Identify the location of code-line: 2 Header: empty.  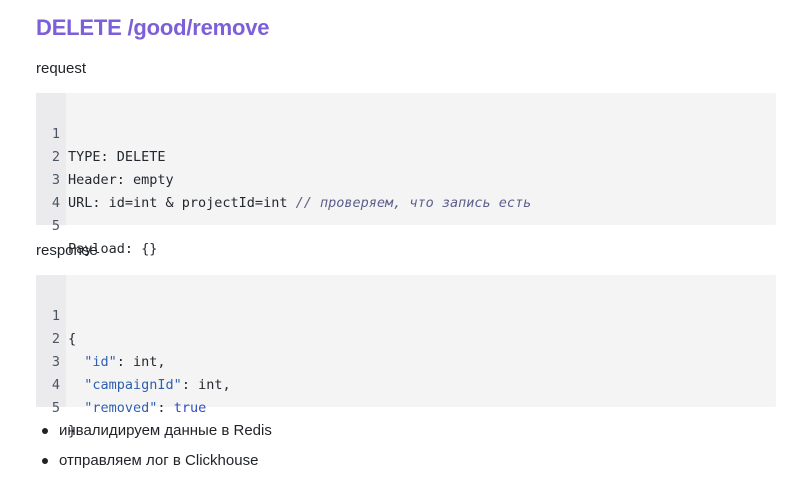
(105, 155).